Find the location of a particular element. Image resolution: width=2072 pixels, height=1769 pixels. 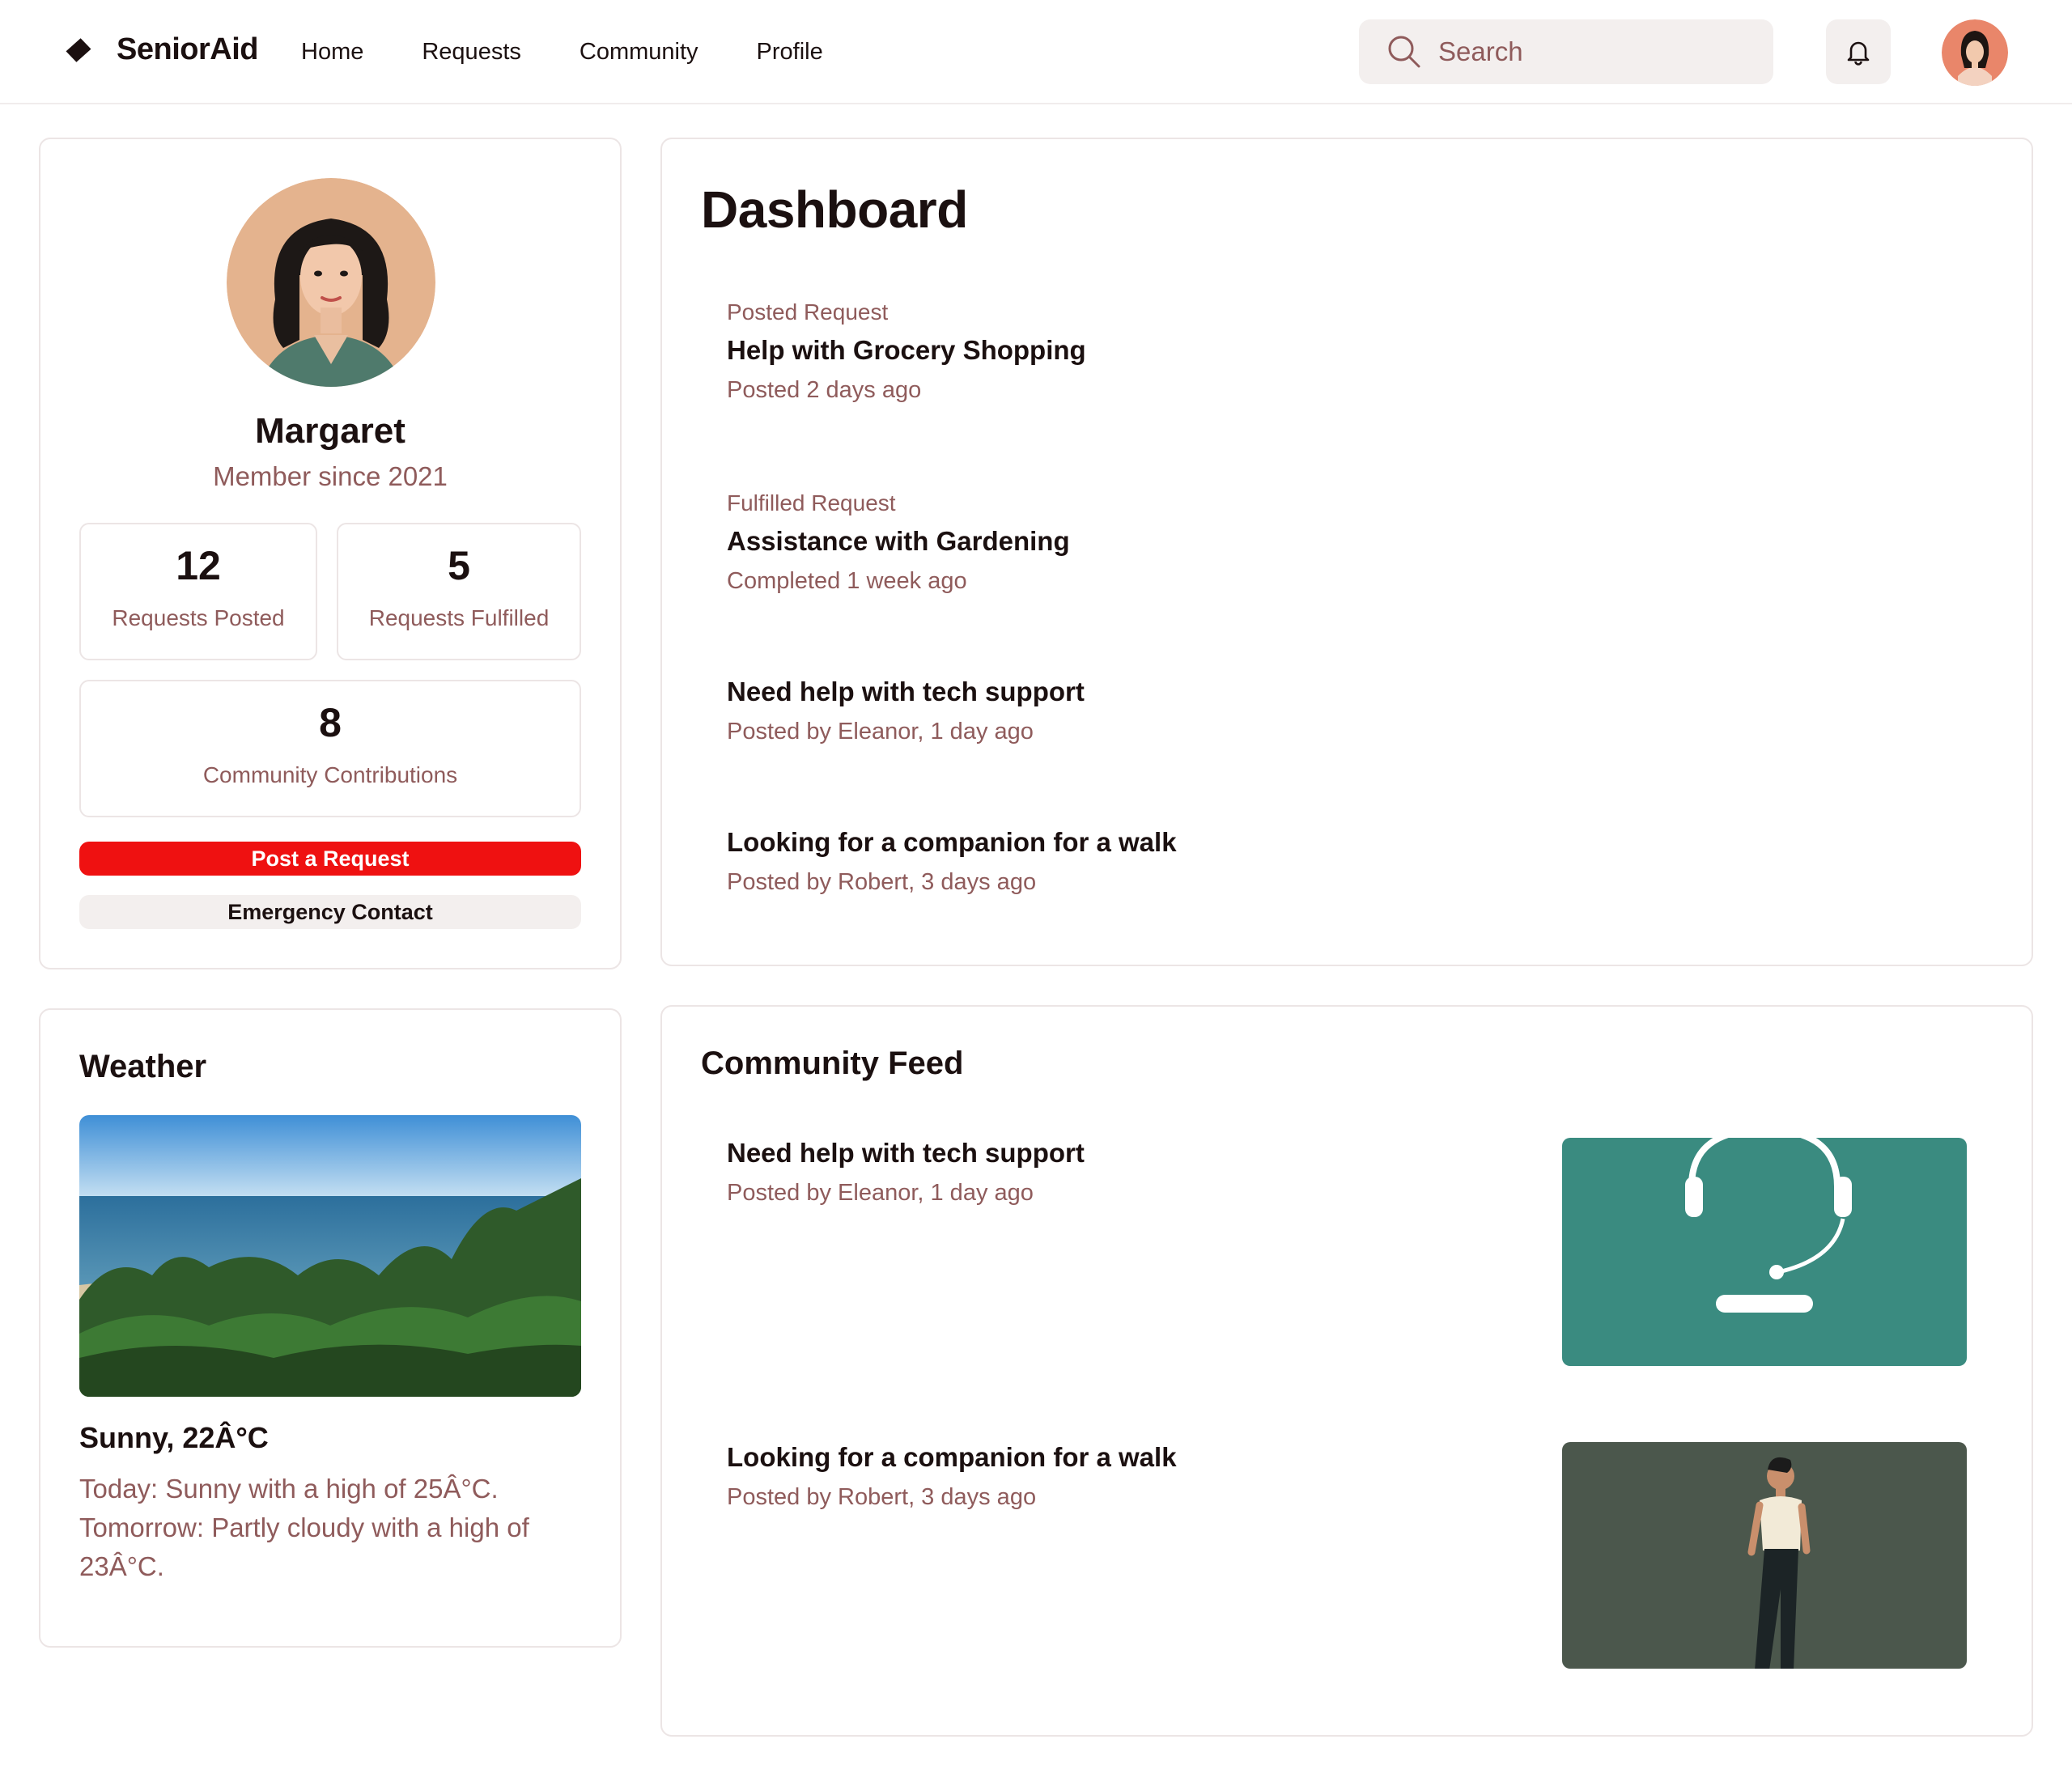

stat-value: 12 is located at coordinates (198, 566).